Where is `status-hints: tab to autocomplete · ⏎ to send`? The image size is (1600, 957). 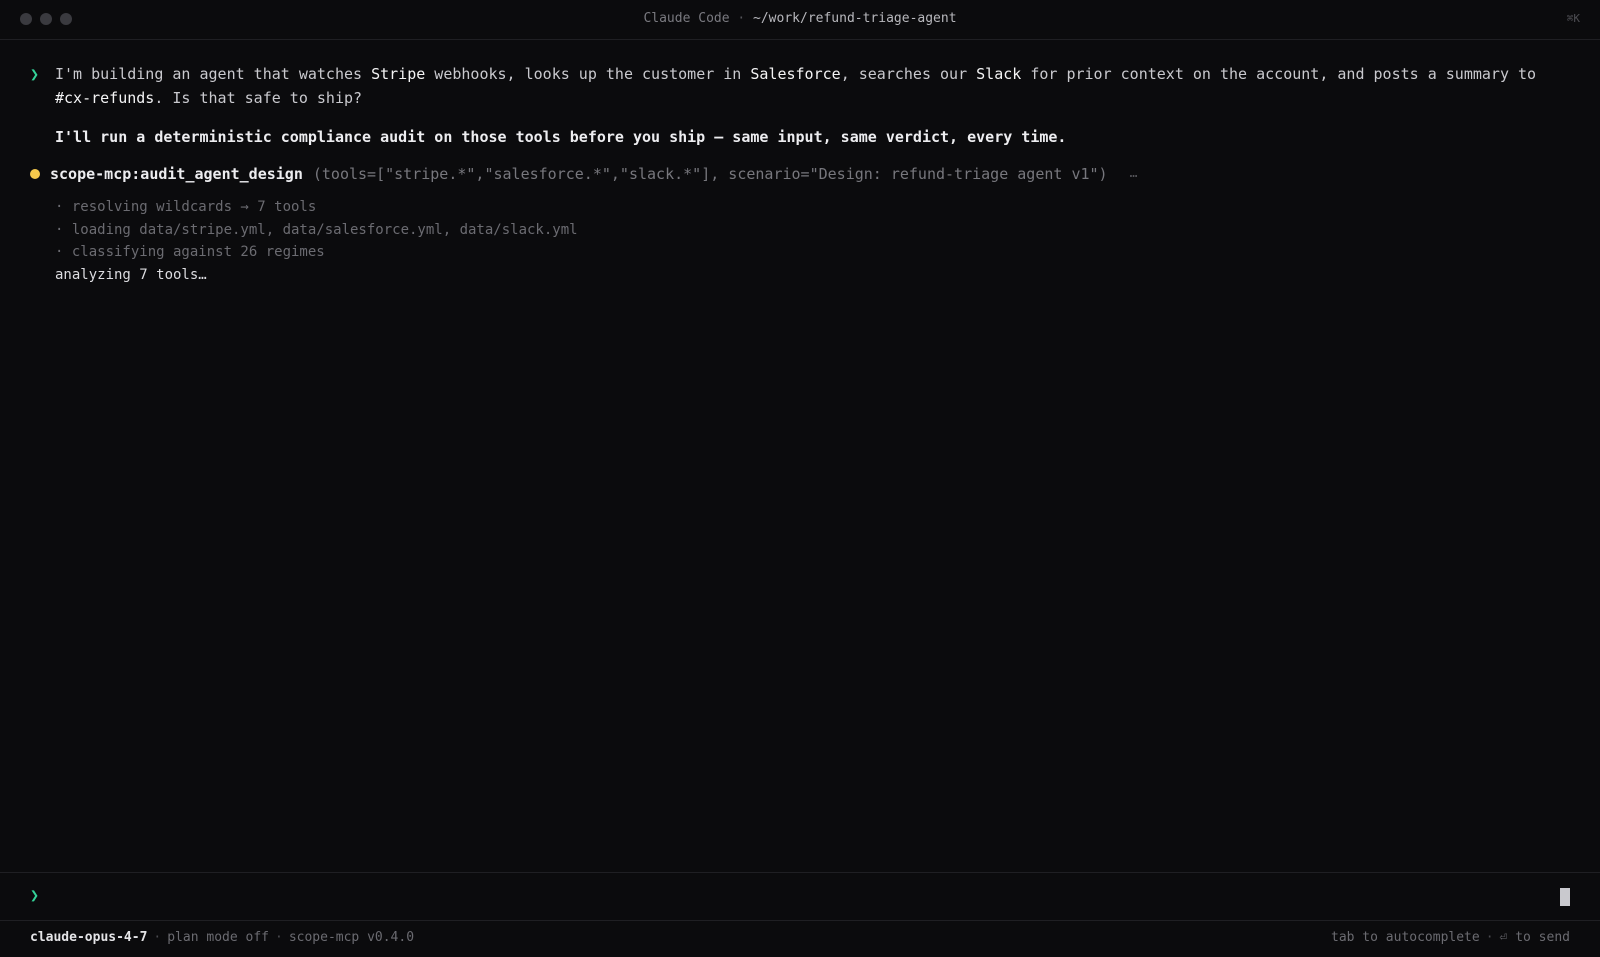
status-hints: tab to autocomplete · ⏎ to send is located at coordinates (1450, 937).